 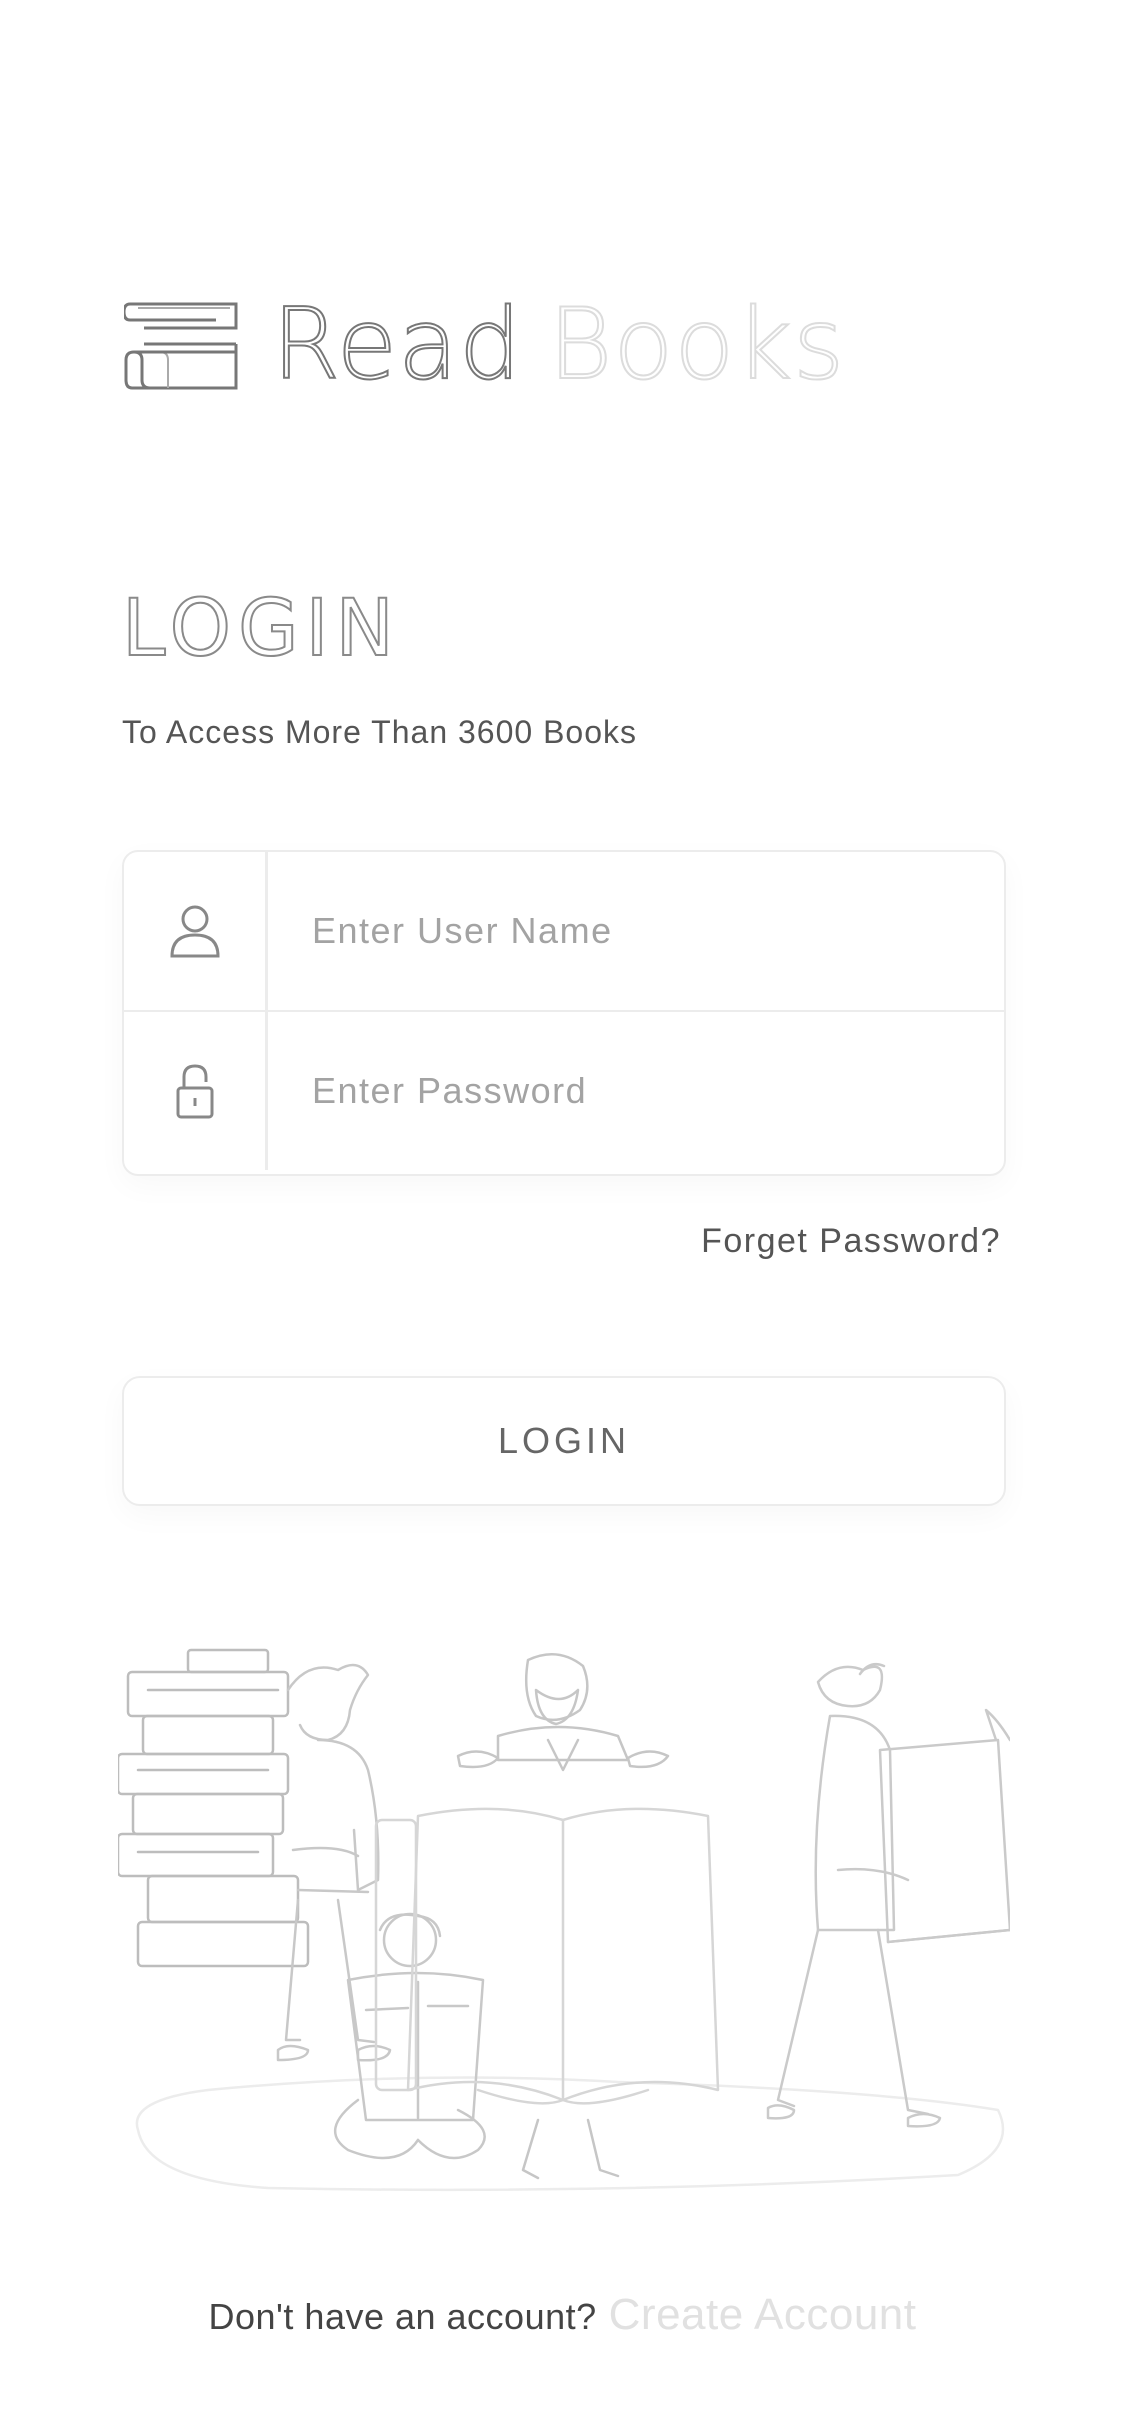 What do you see at coordinates (397, 345) in the screenshot?
I see `logo-word-read: Read` at bounding box center [397, 345].